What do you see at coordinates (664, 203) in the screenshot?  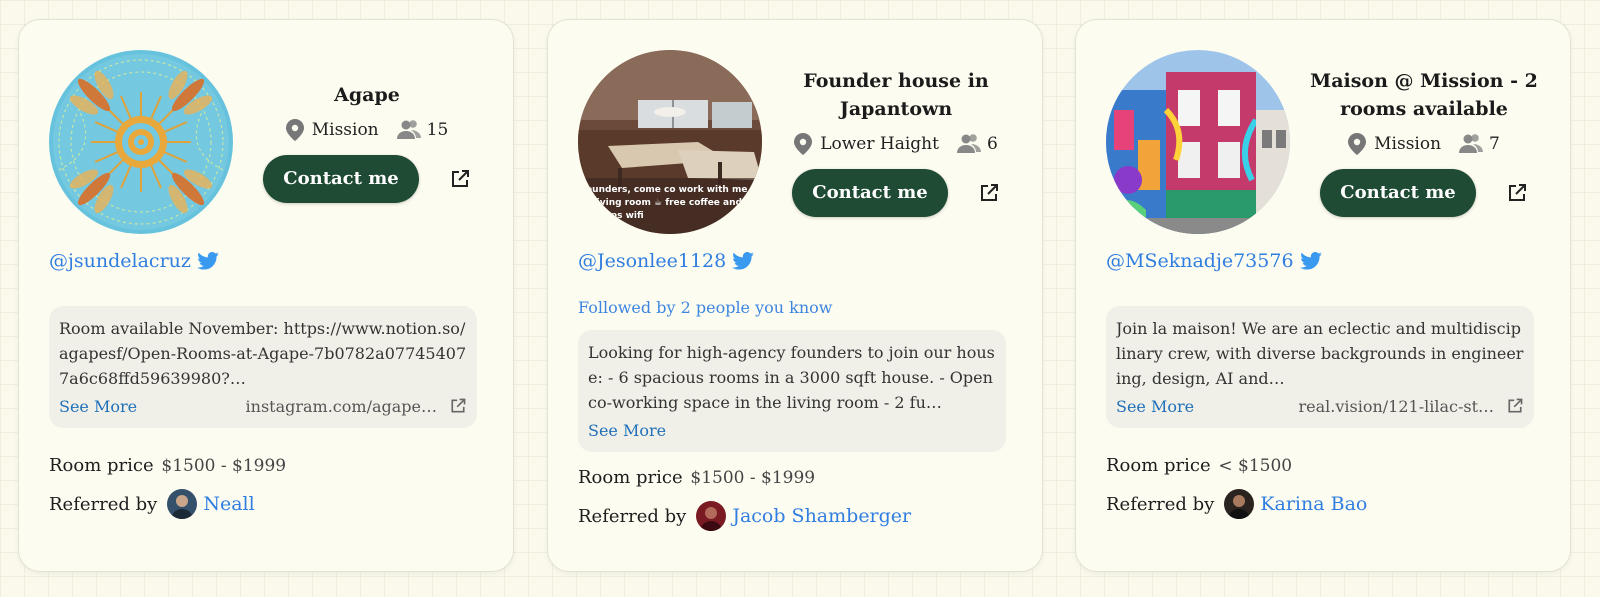 I see `photo-caption-line: r living room ☕ free coffee and` at bounding box center [664, 203].